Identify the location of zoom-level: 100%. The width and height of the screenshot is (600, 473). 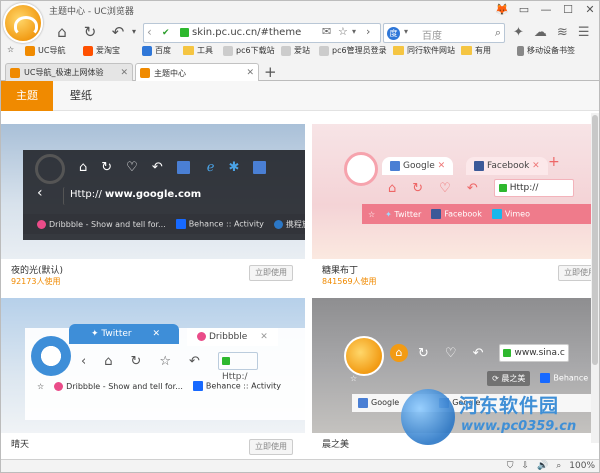
(582, 466).